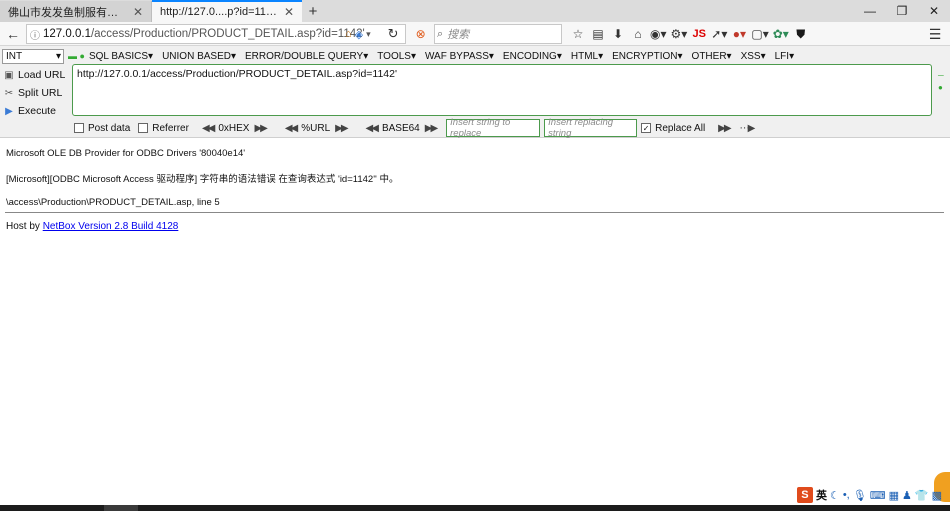 This screenshot has height=511, width=950. Describe the element at coordinates (67, 34) in the screenshot. I see `url-host: 127.0.0.1` at that location.